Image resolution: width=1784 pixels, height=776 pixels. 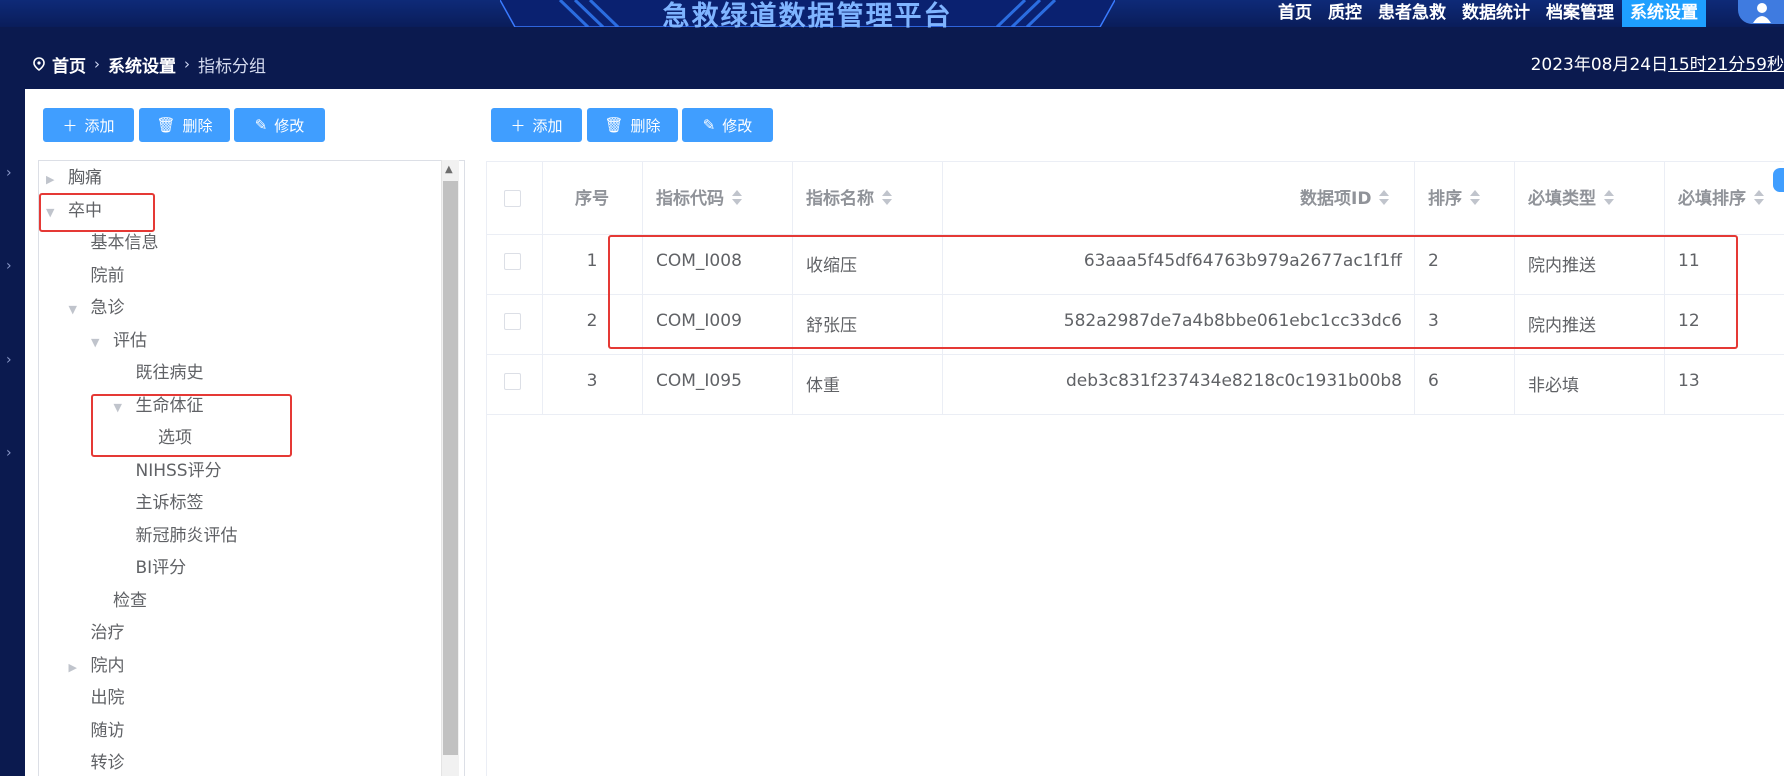 I want to click on tree-add-button: ＋ 添加, so click(x=88, y=125).